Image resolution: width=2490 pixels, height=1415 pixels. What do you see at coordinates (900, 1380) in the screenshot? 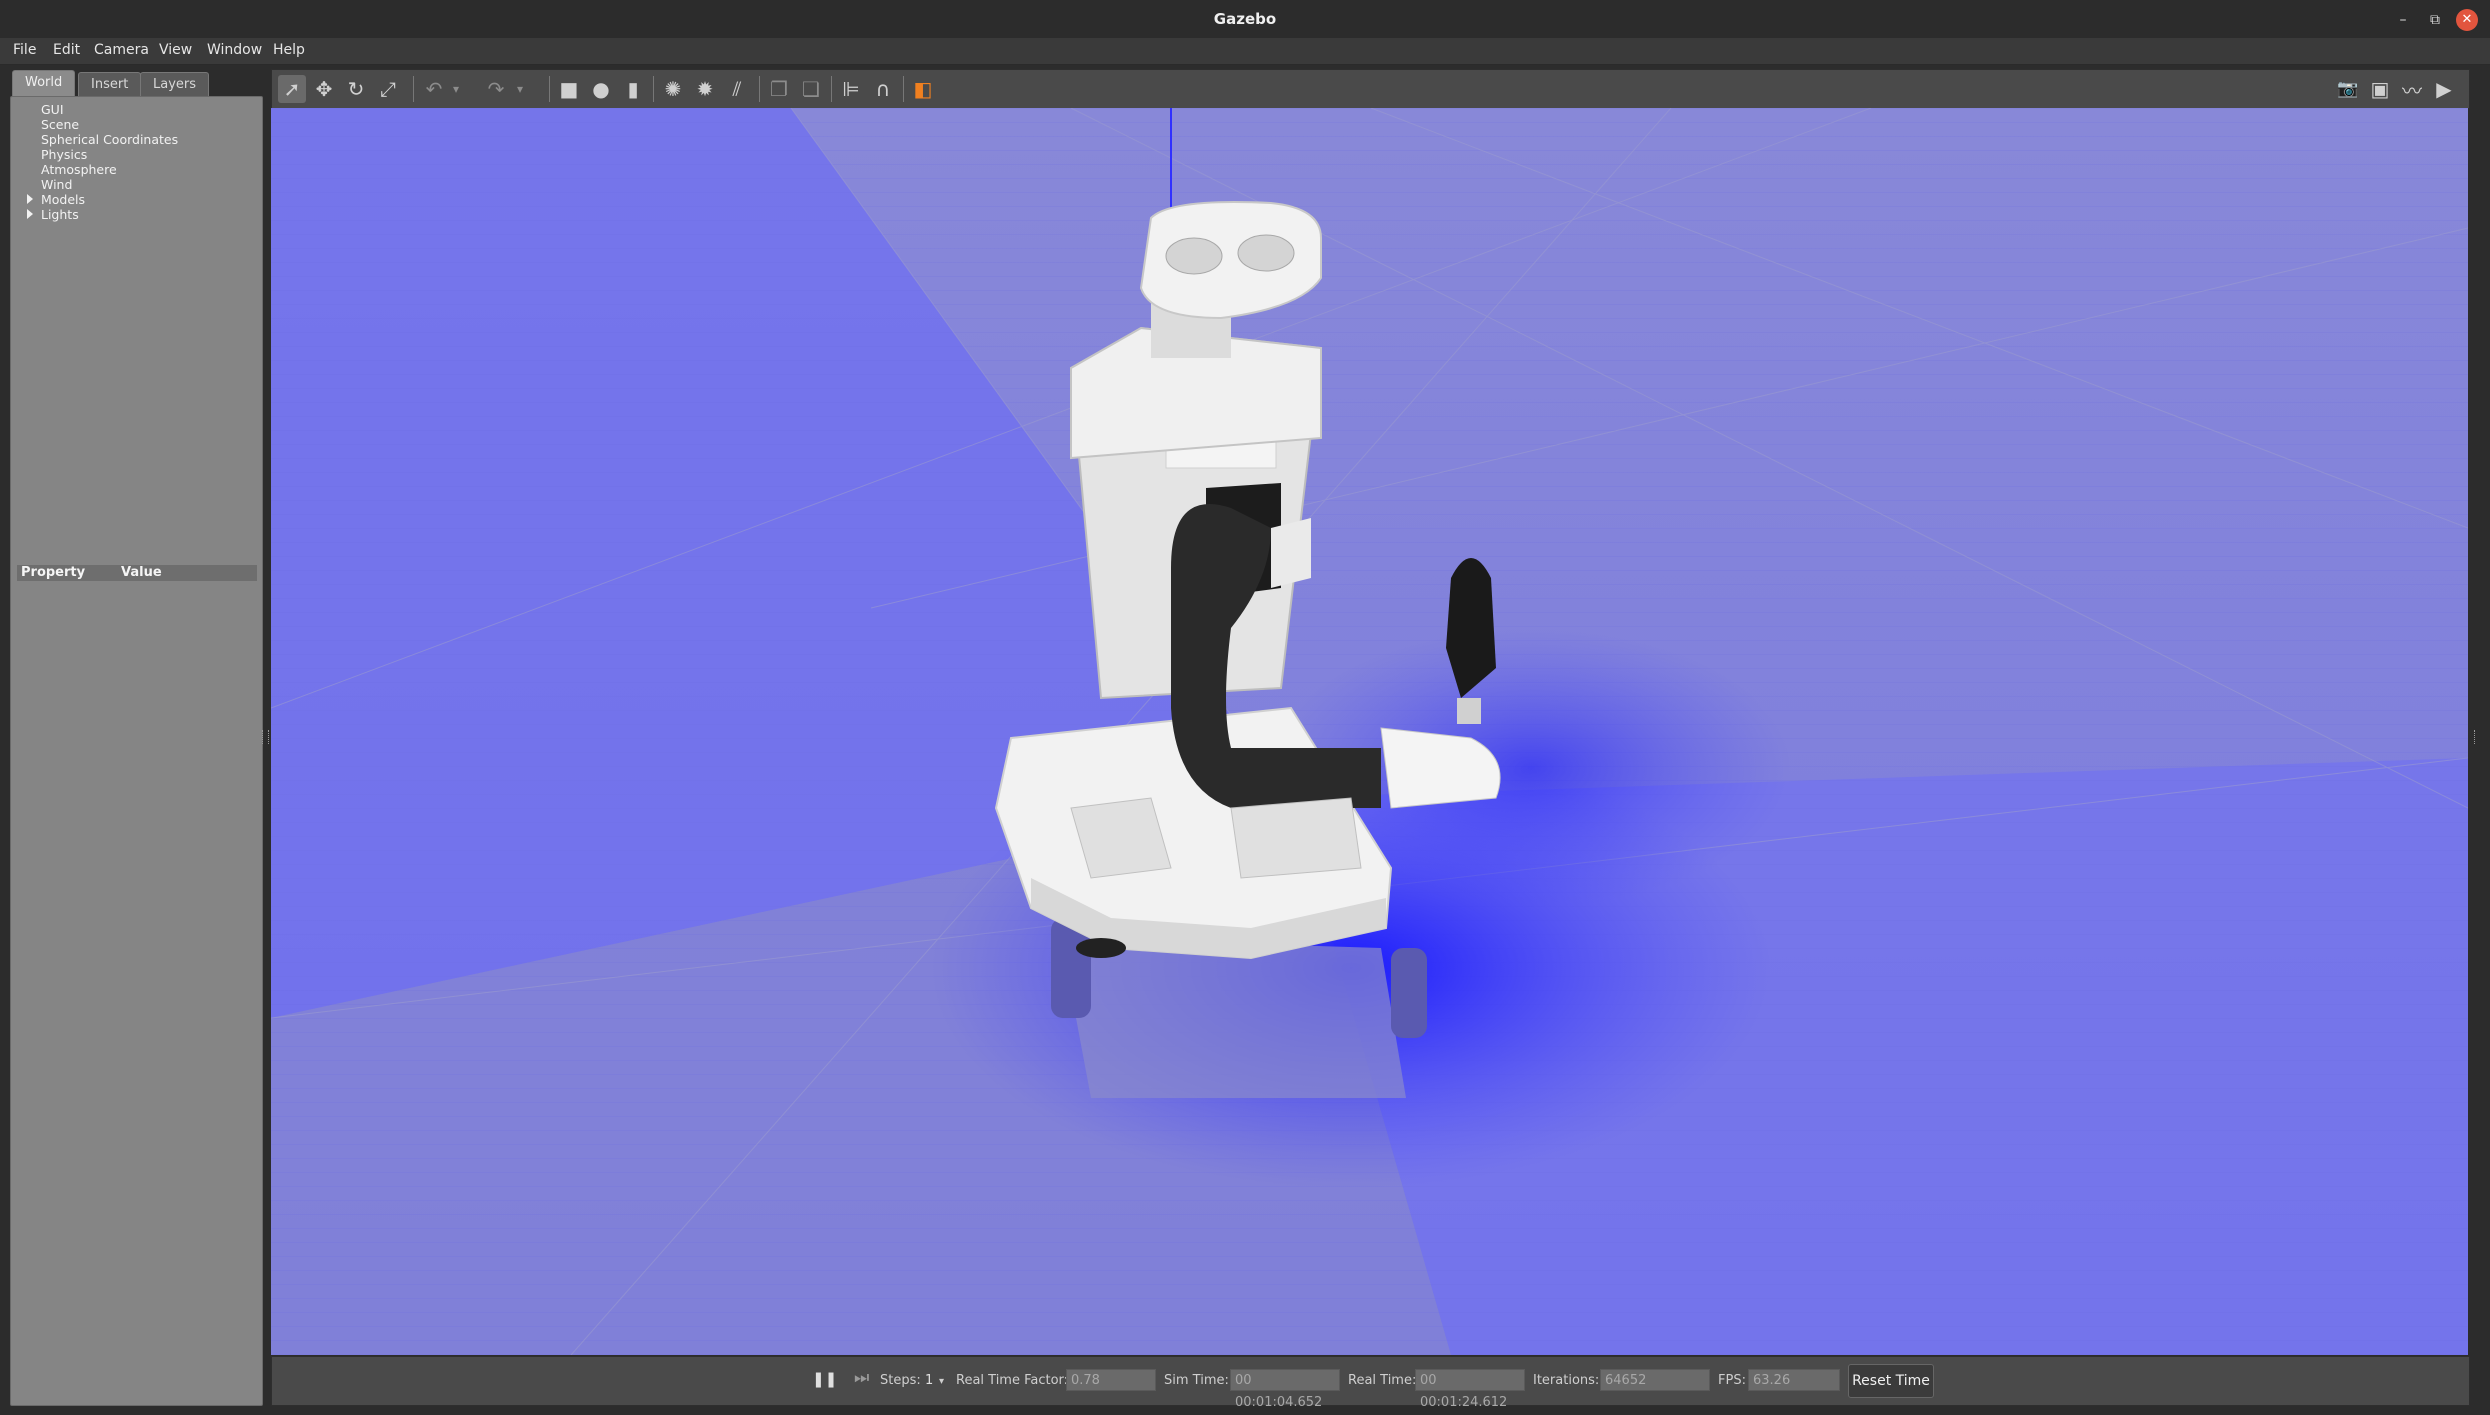
I see `steps-label: Steps:` at bounding box center [900, 1380].